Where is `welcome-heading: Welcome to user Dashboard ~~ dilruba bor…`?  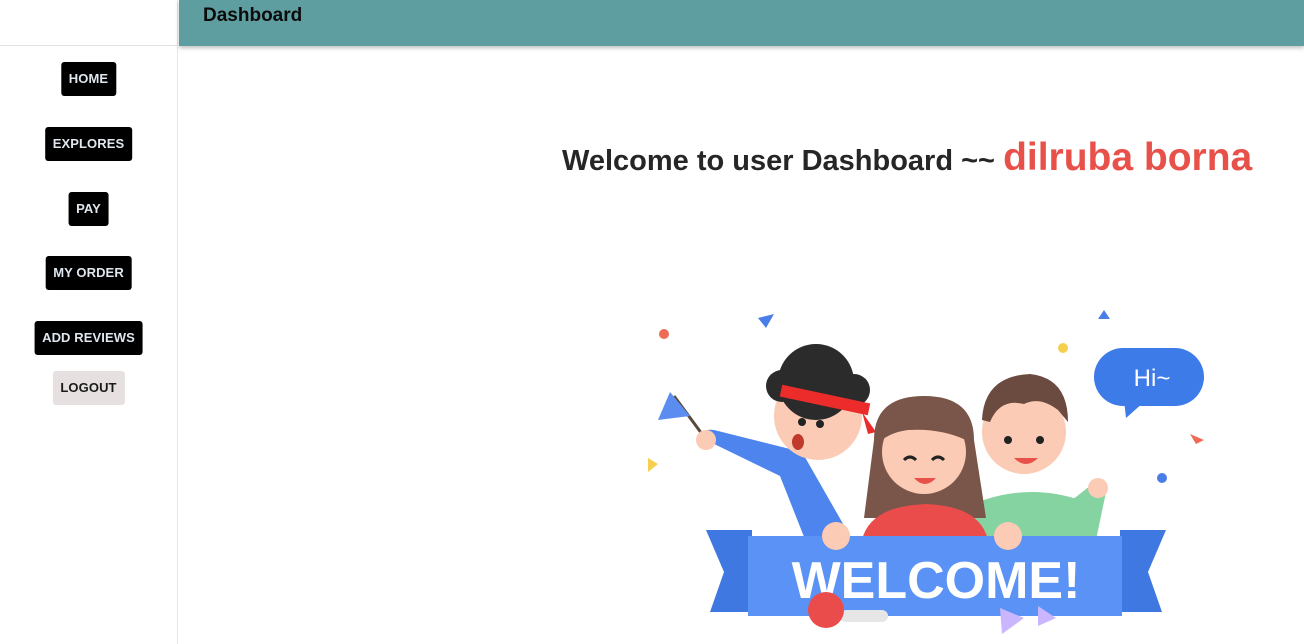
welcome-heading: Welcome to user Dashboard ~~ dilruba bor… is located at coordinates (907, 158).